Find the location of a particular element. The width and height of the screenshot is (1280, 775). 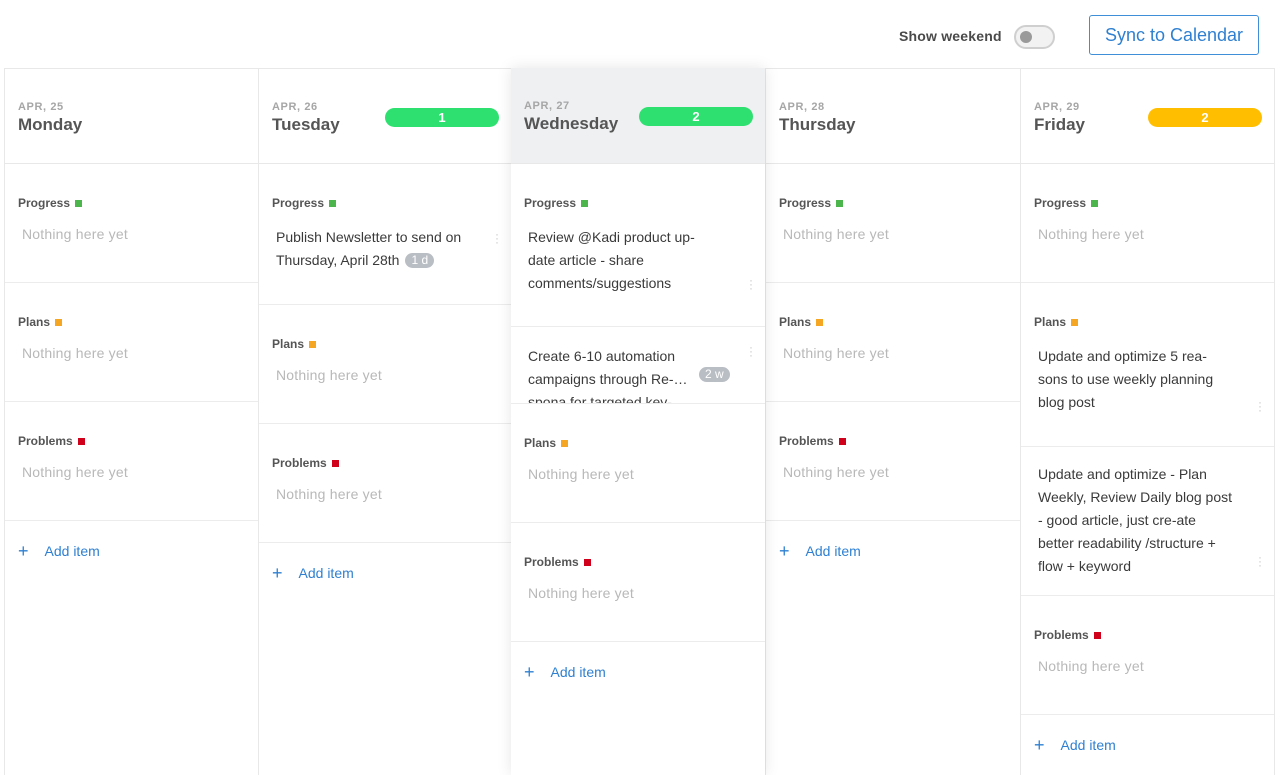

age-pill: 2 w is located at coordinates (714, 374).